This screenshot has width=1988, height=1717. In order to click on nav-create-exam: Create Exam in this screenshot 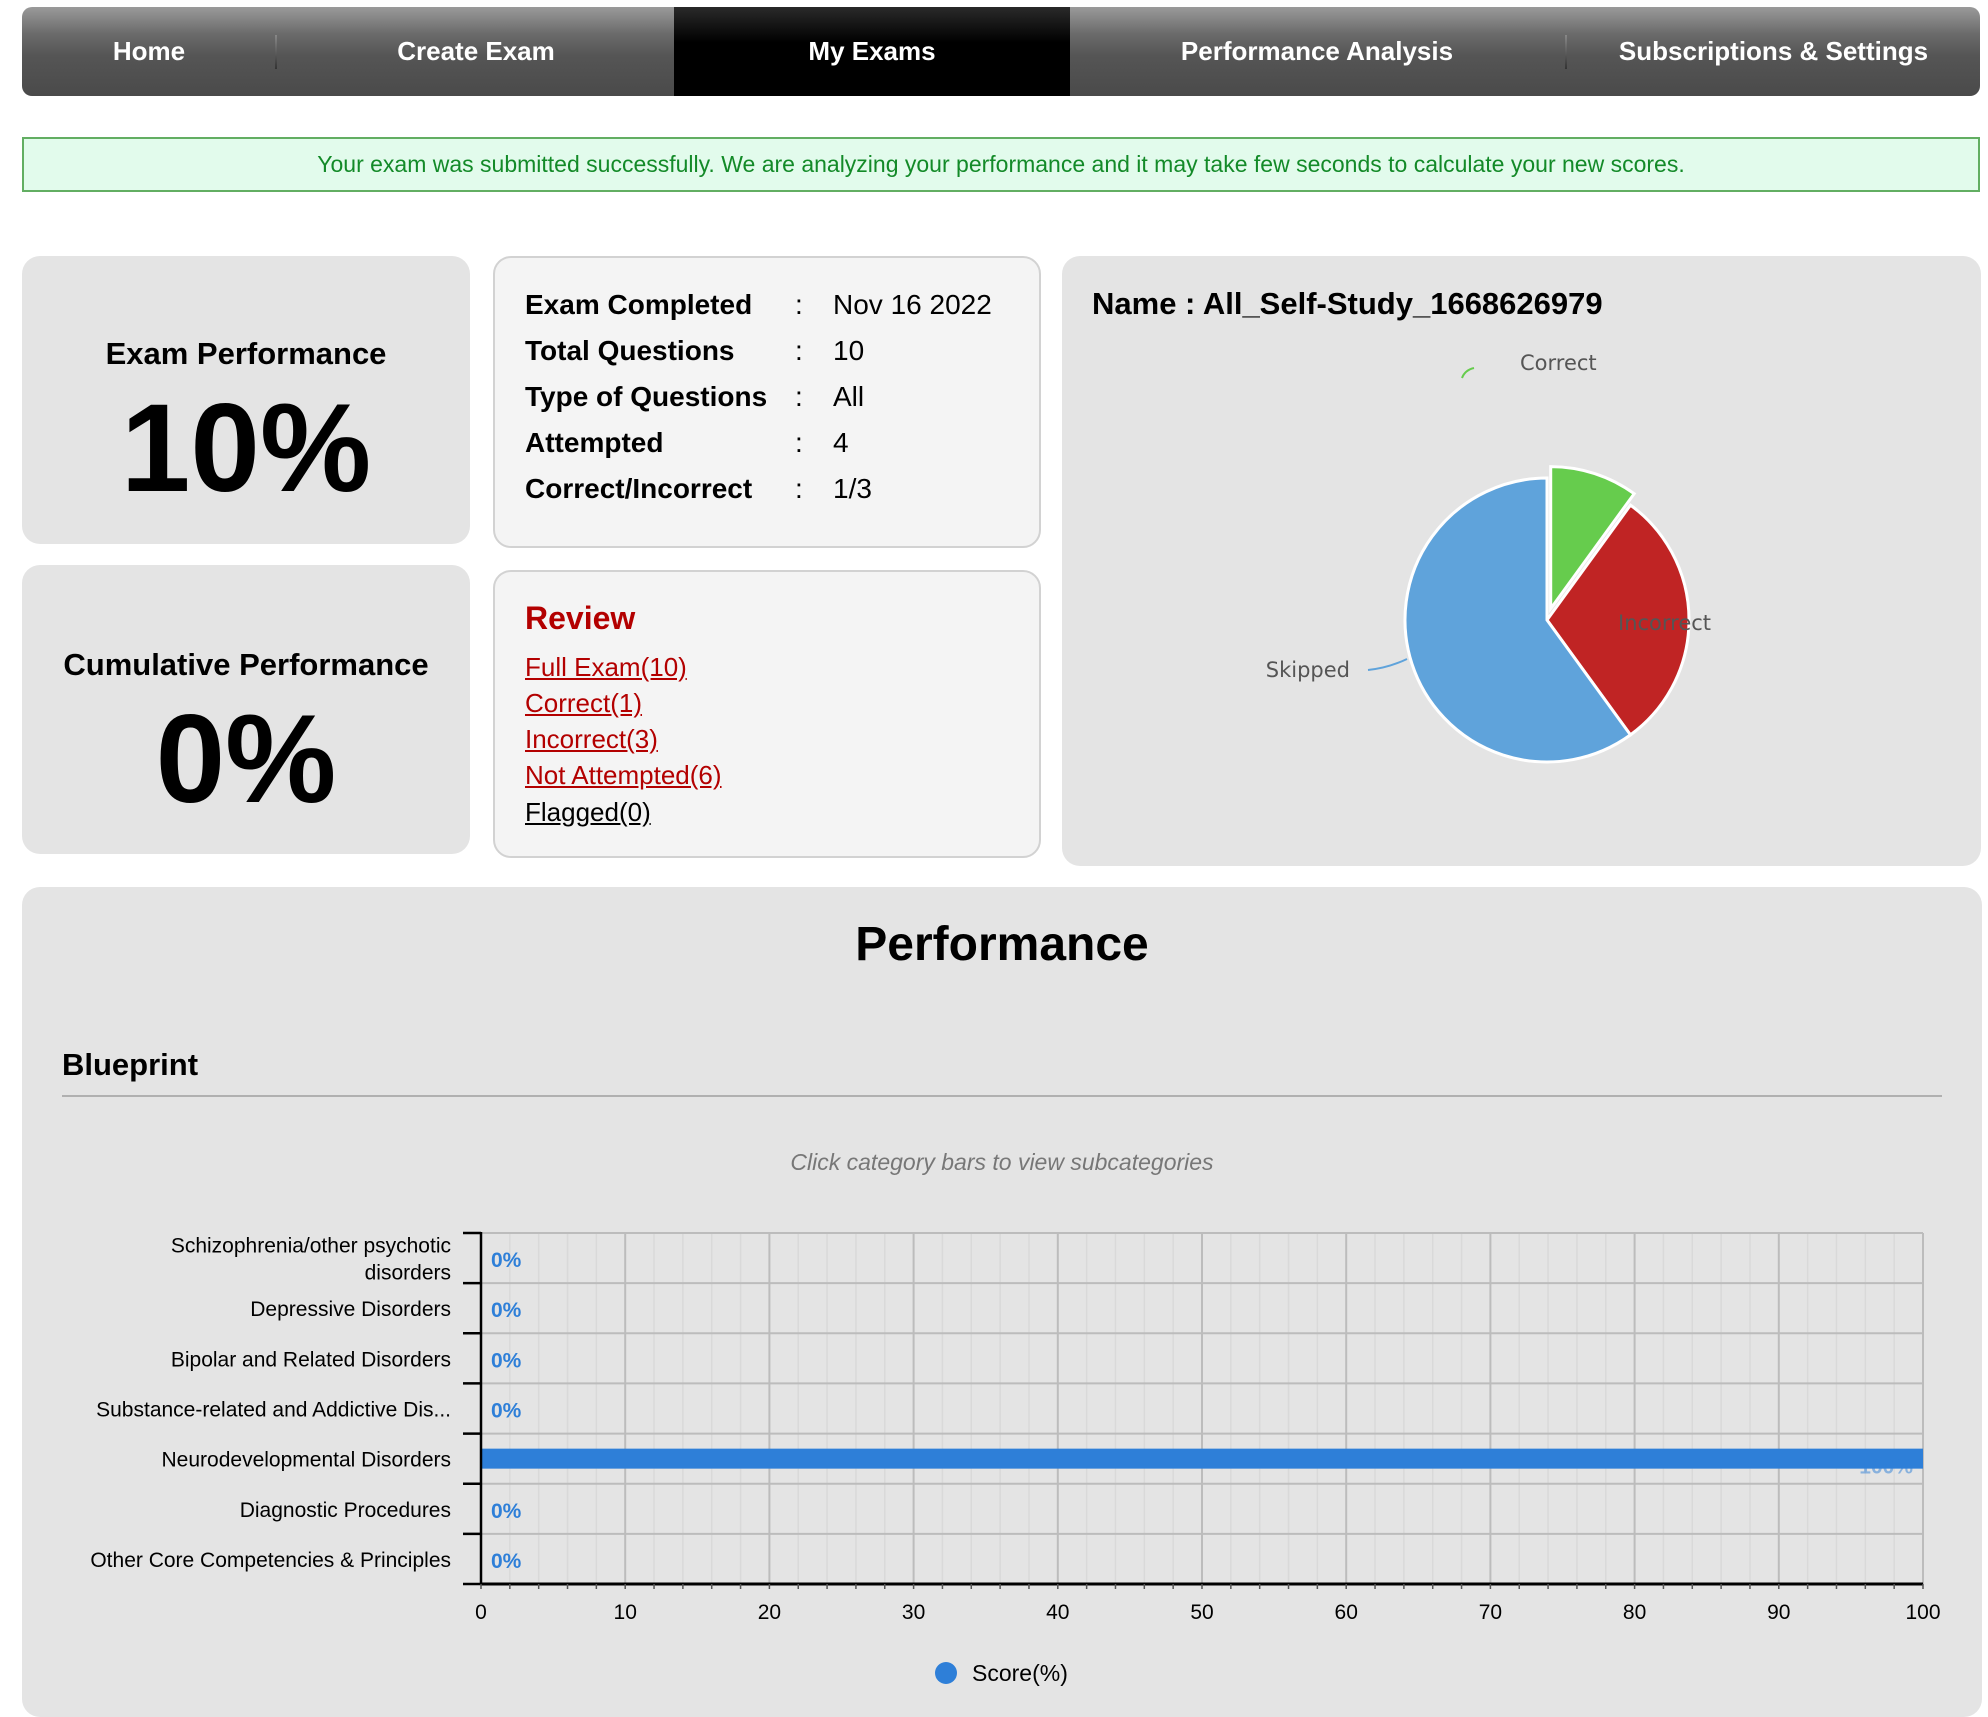, I will do `click(476, 51)`.